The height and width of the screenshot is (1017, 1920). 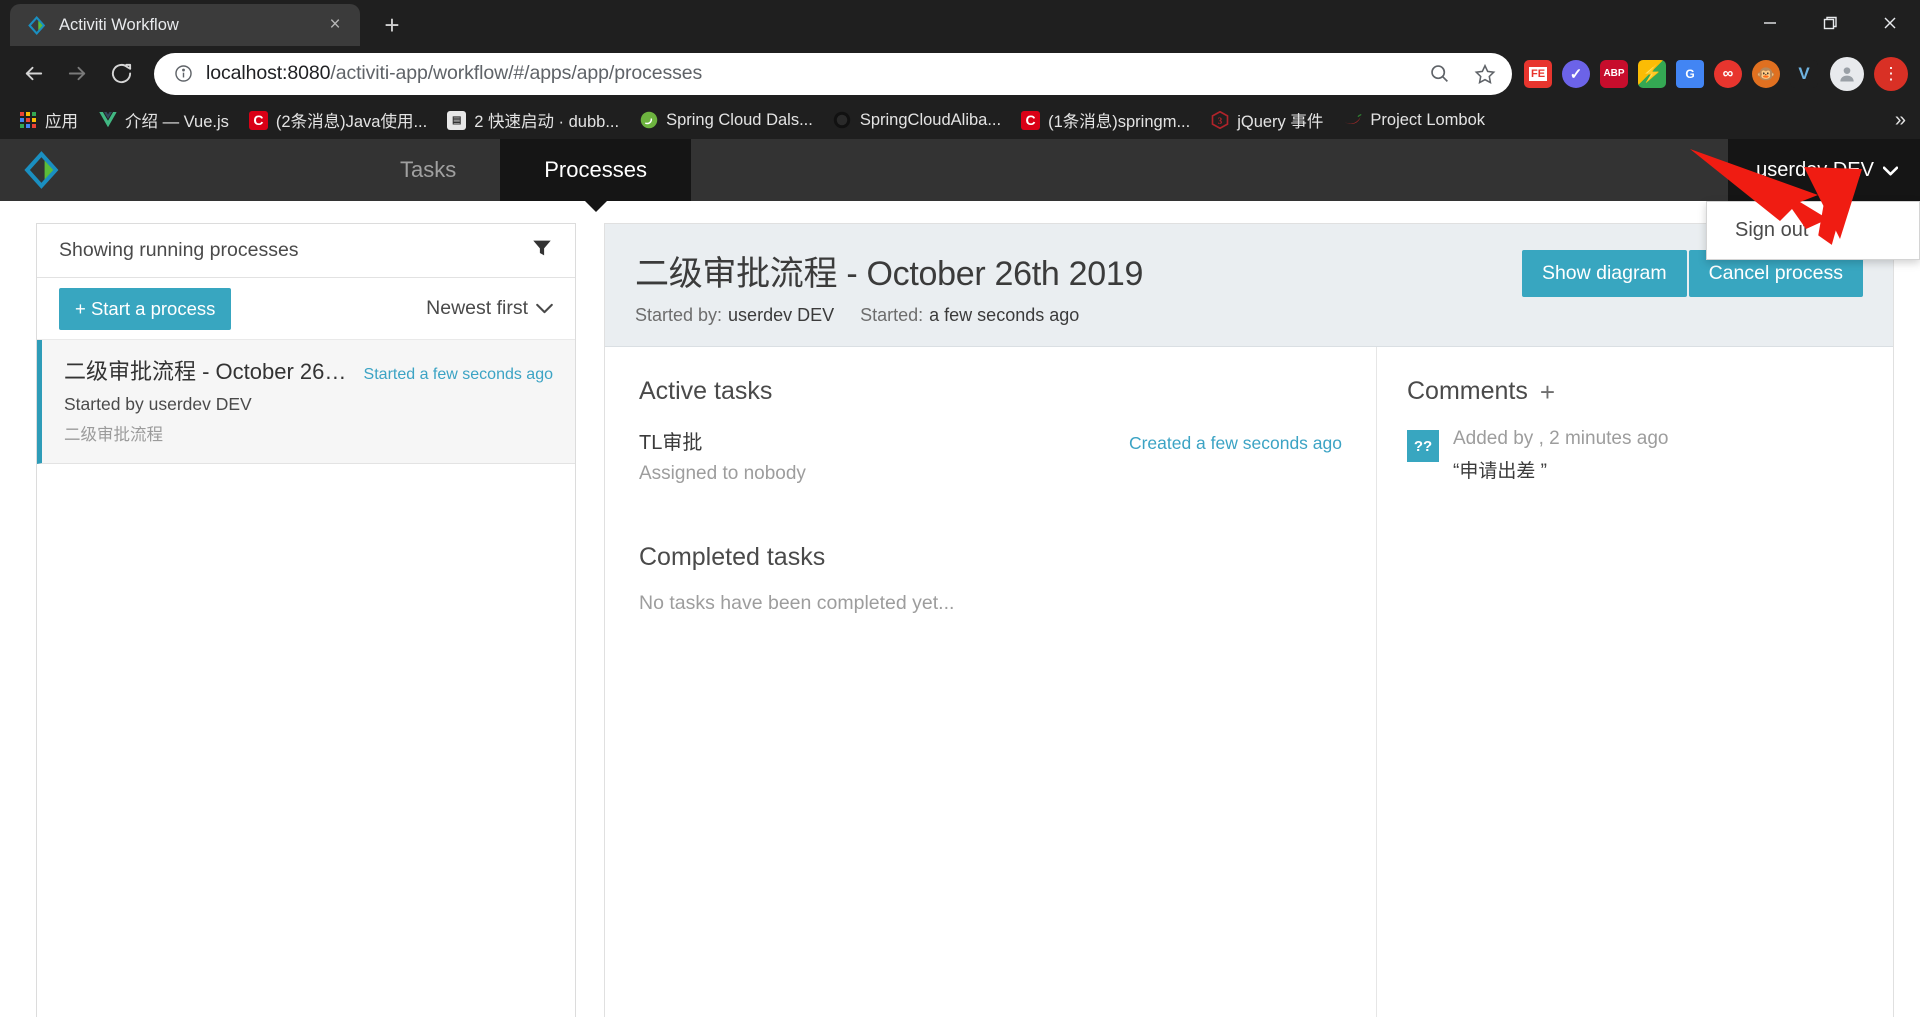 What do you see at coordinates (1690, 73) in the screenshot?
I see `google-translate-icon: G` at bounding box center [1690, 73].